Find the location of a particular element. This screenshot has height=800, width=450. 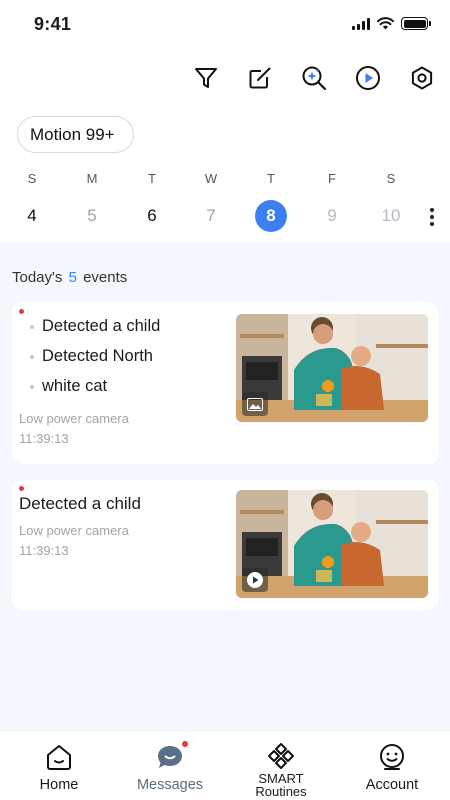

smart-routines-icon is located at coordinates (281, 756).